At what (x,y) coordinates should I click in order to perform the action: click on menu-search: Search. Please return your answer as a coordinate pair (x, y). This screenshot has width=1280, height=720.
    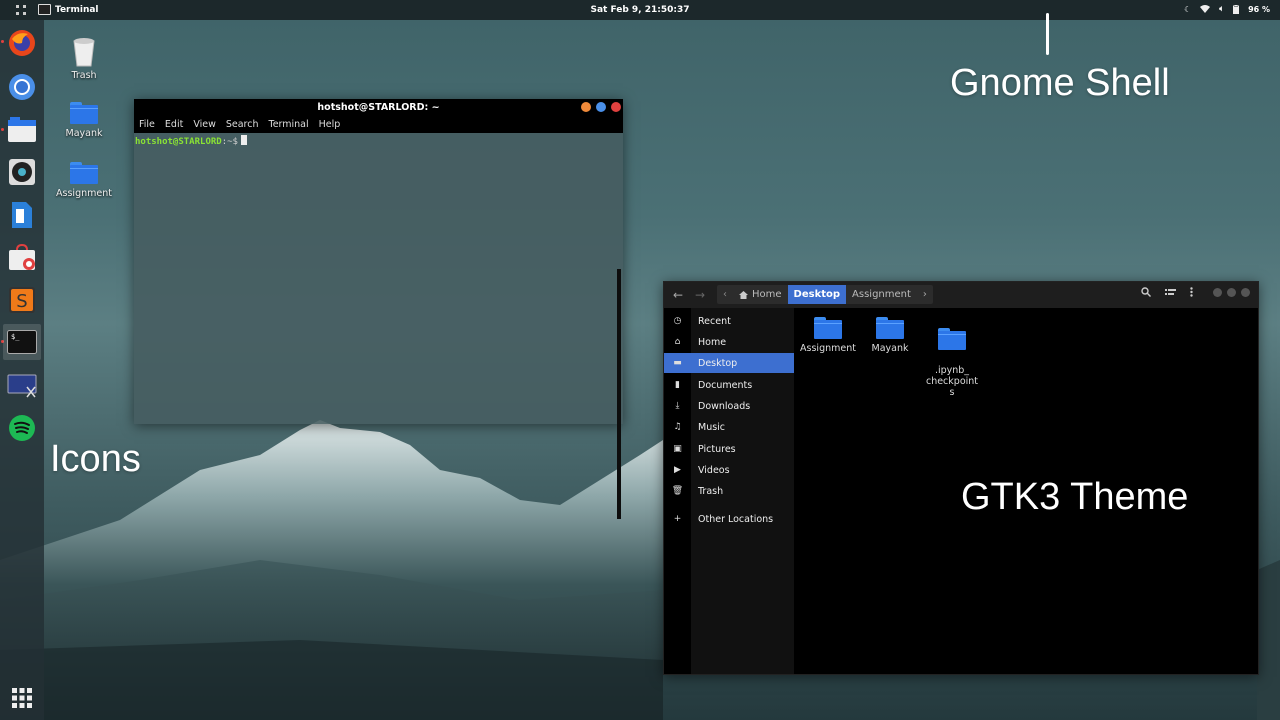
    Looking at the image, I should click on (242, 124).